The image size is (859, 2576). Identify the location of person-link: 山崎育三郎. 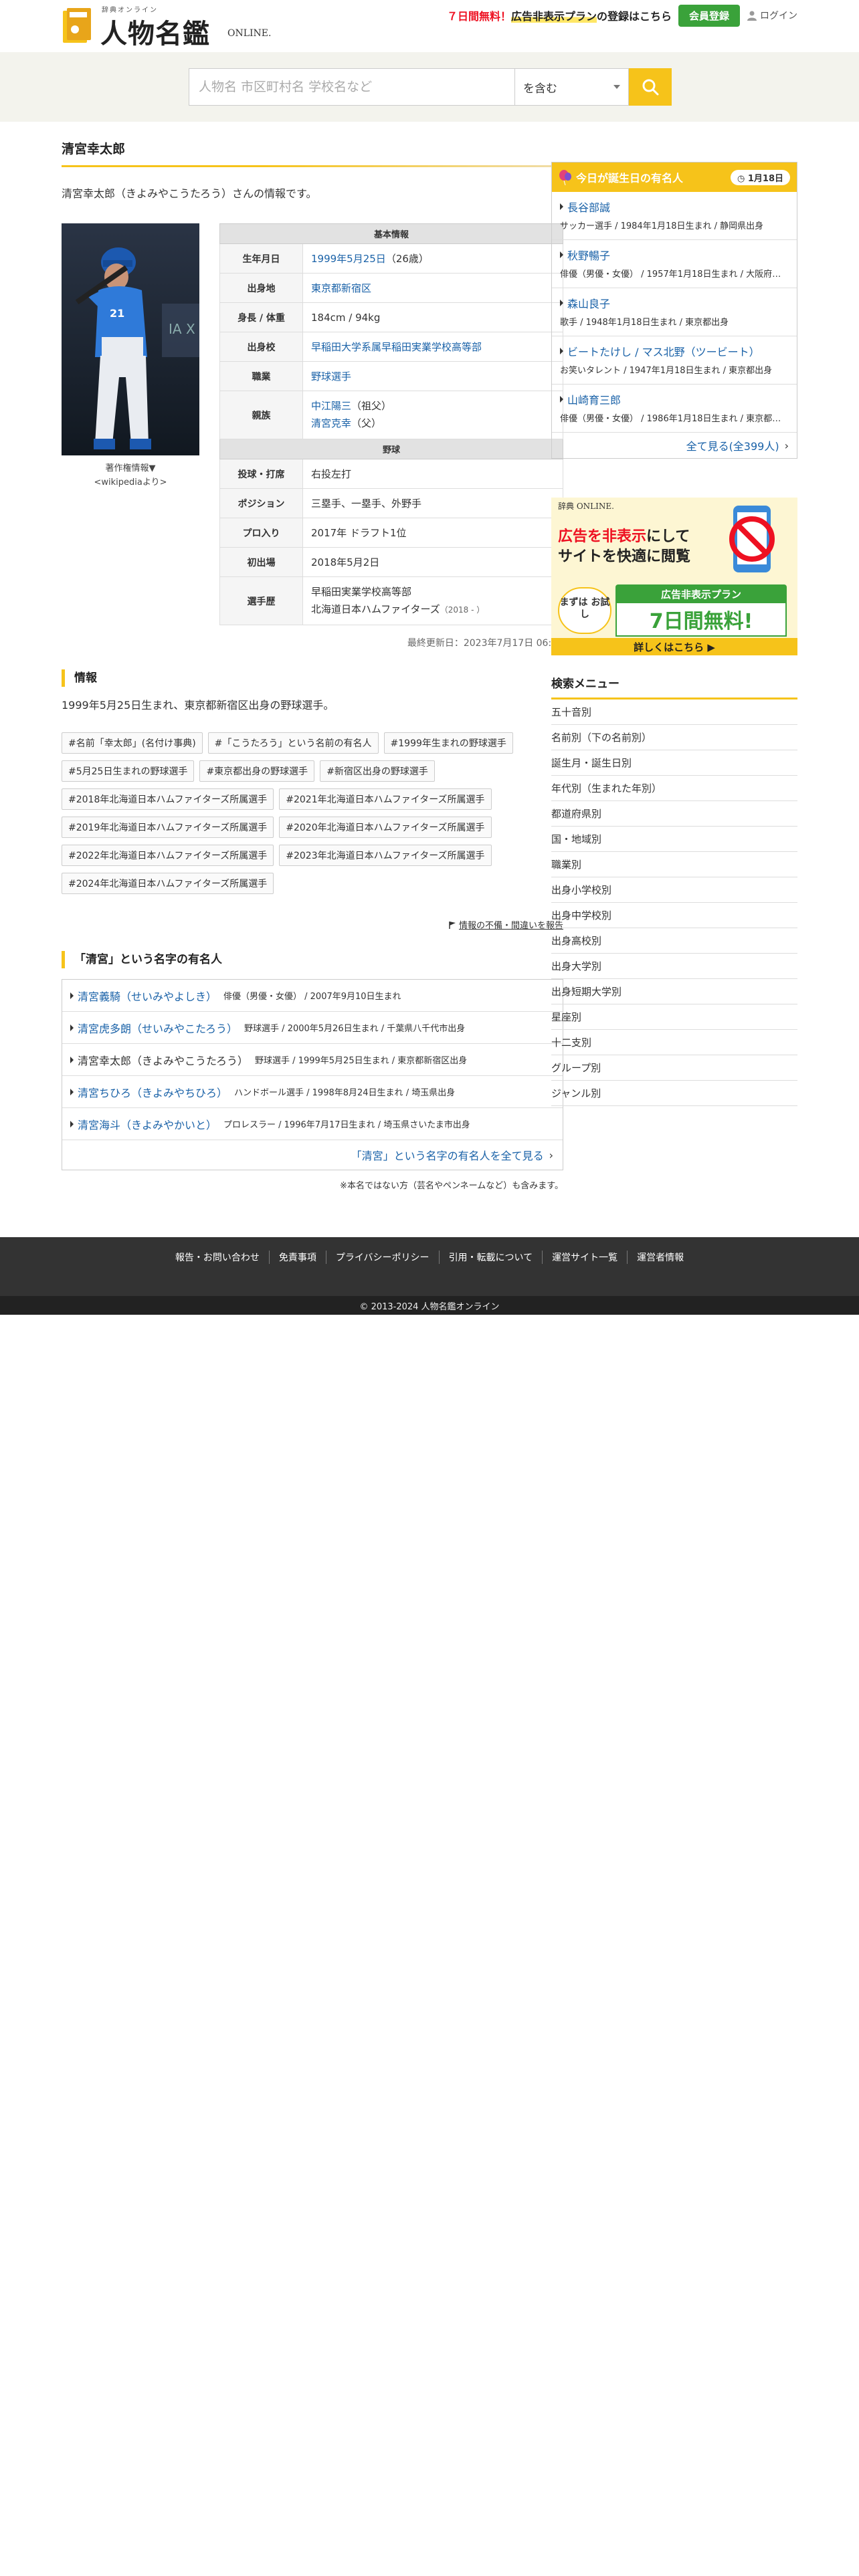
(594, 399).